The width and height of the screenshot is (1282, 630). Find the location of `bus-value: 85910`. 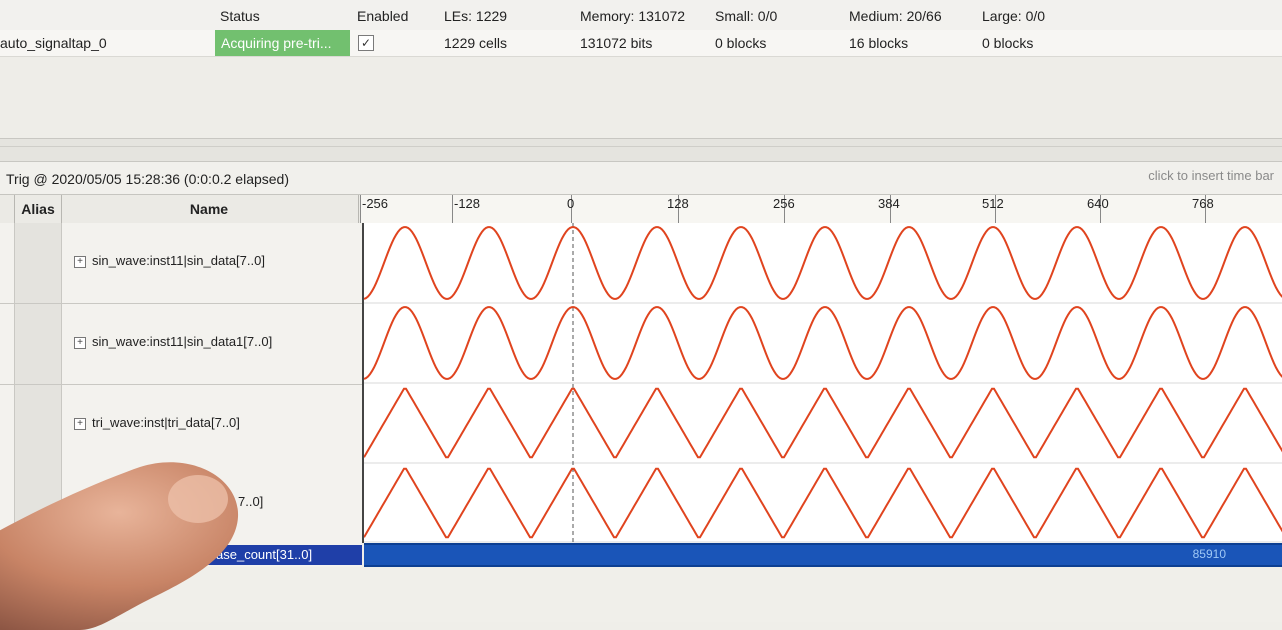

bus-value: 85910 is located at coordinates (1209, 554).